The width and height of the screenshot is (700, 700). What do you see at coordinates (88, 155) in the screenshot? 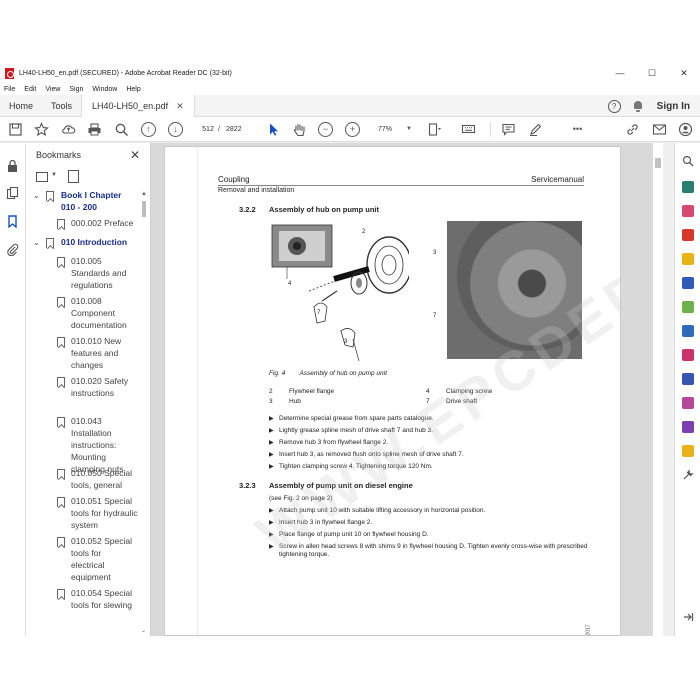
I see `bookmarks-header: Bookmarks ✕` at bounding box center [88, 155].